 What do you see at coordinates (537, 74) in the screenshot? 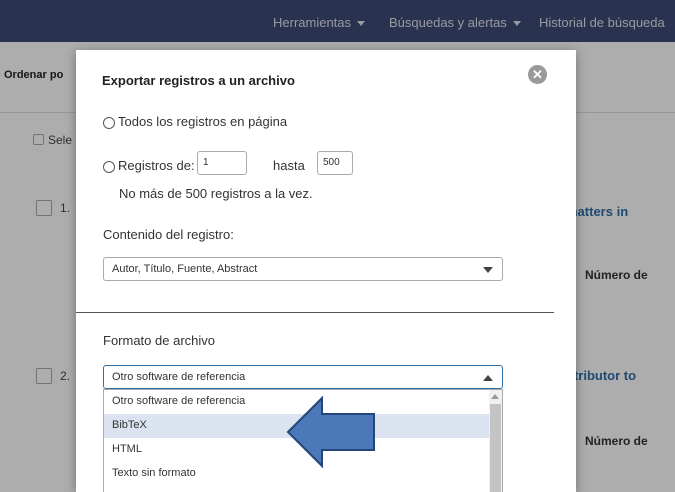
I see `close-icon: ✕` at bounding box center [537, 74].